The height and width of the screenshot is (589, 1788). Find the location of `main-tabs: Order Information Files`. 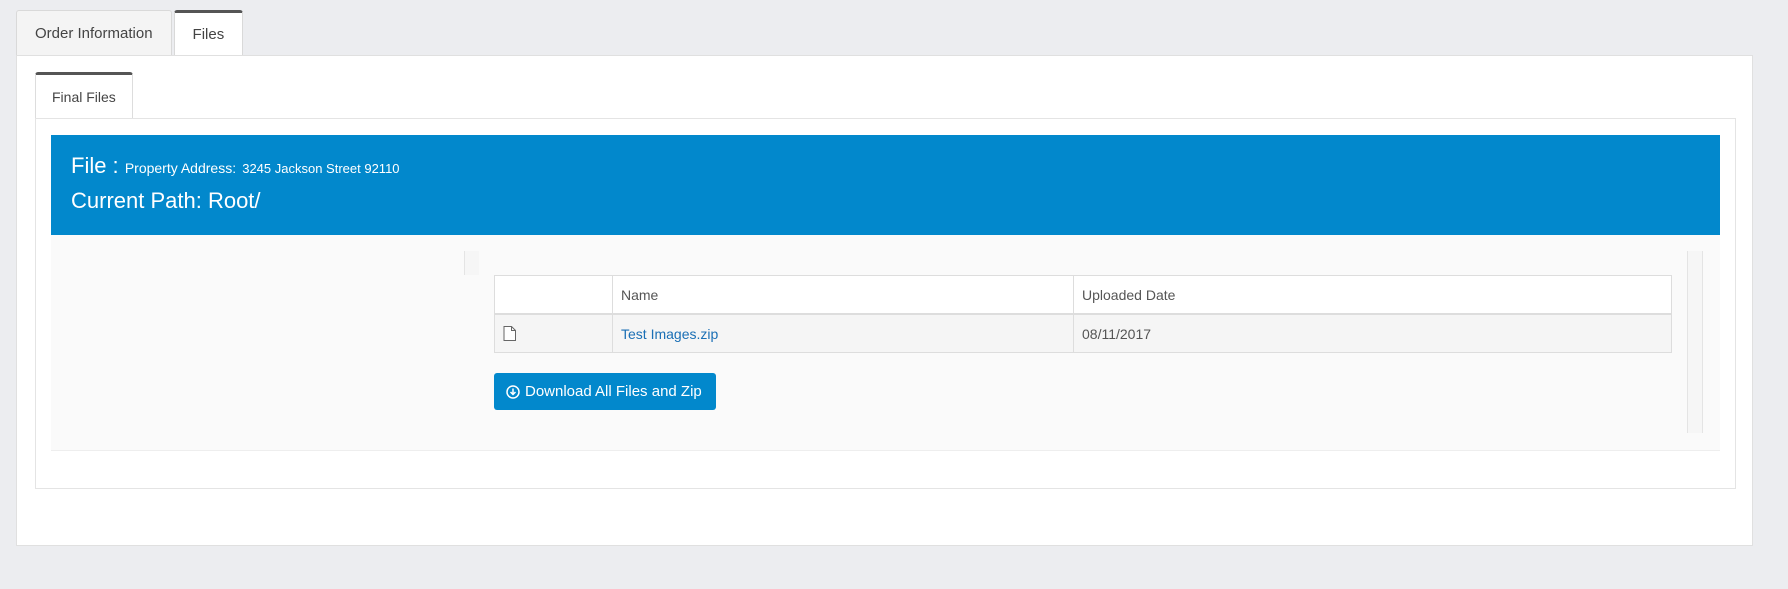

main-tabs: Order Information Files is located at coordinates (130, 33).